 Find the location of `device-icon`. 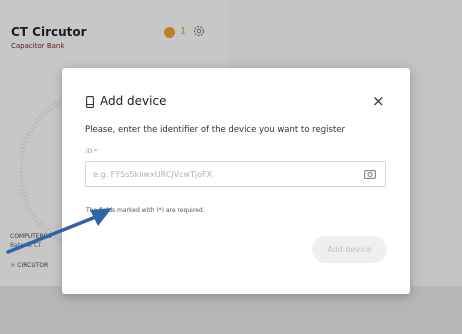

device-icon is located at coordinates (90, 102).